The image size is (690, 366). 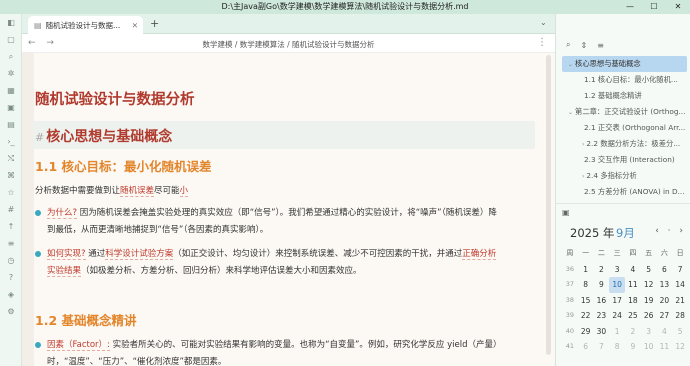 What do you see at coordinates (602, 301) in the screenshot?
I see `calendar-day: 16` at bounding box center [602, 301].